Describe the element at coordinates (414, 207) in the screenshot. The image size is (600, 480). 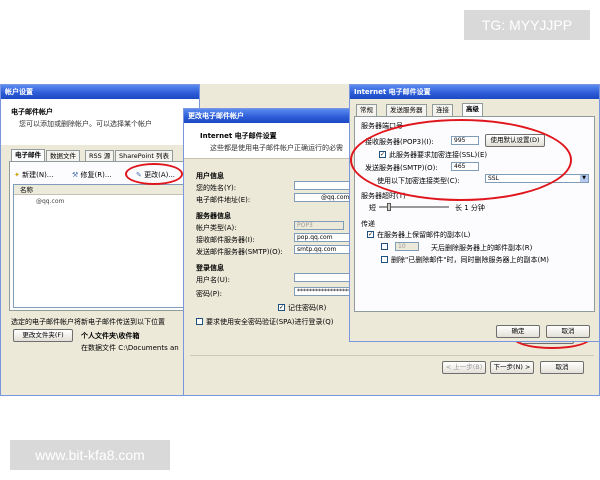
I see `timeout-slider` at that location.